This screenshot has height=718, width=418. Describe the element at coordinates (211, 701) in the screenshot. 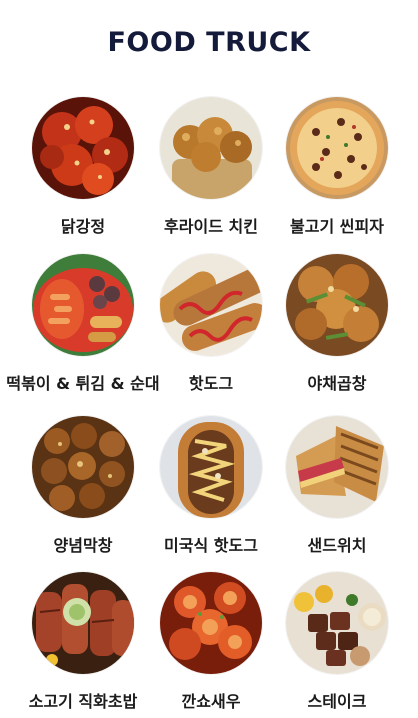

I see `menu-item-label: 깐쇼새우` at that location.